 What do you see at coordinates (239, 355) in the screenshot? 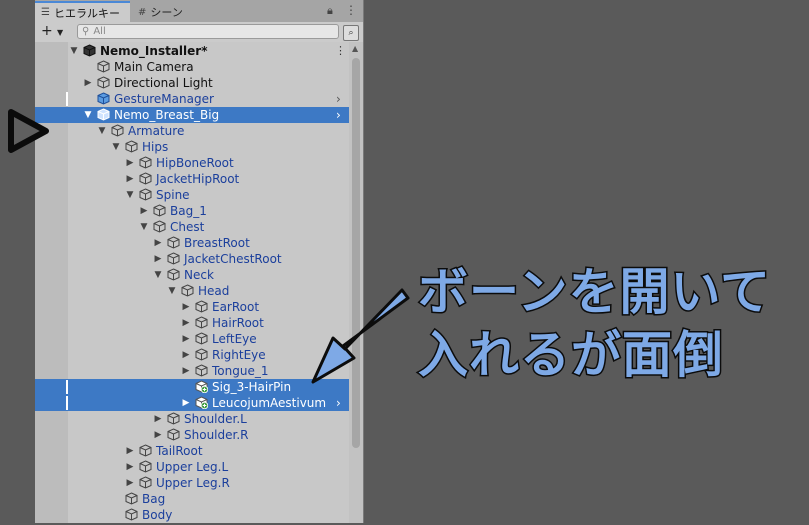
I see `tree-row-label: RightEye` at bounding box center [239, 355].